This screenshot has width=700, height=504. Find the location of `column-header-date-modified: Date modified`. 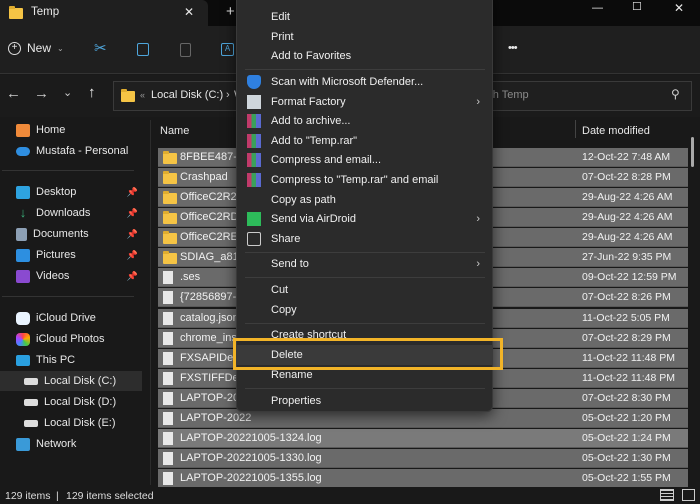

column-header-date-modified: Date modified is located at coordinates (616, 131).